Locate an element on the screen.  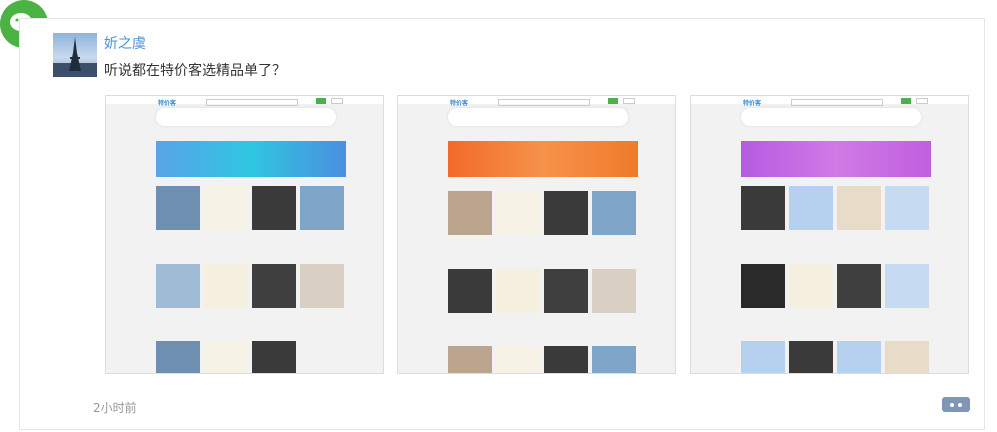
avatar is located at coordinates (75, 55).